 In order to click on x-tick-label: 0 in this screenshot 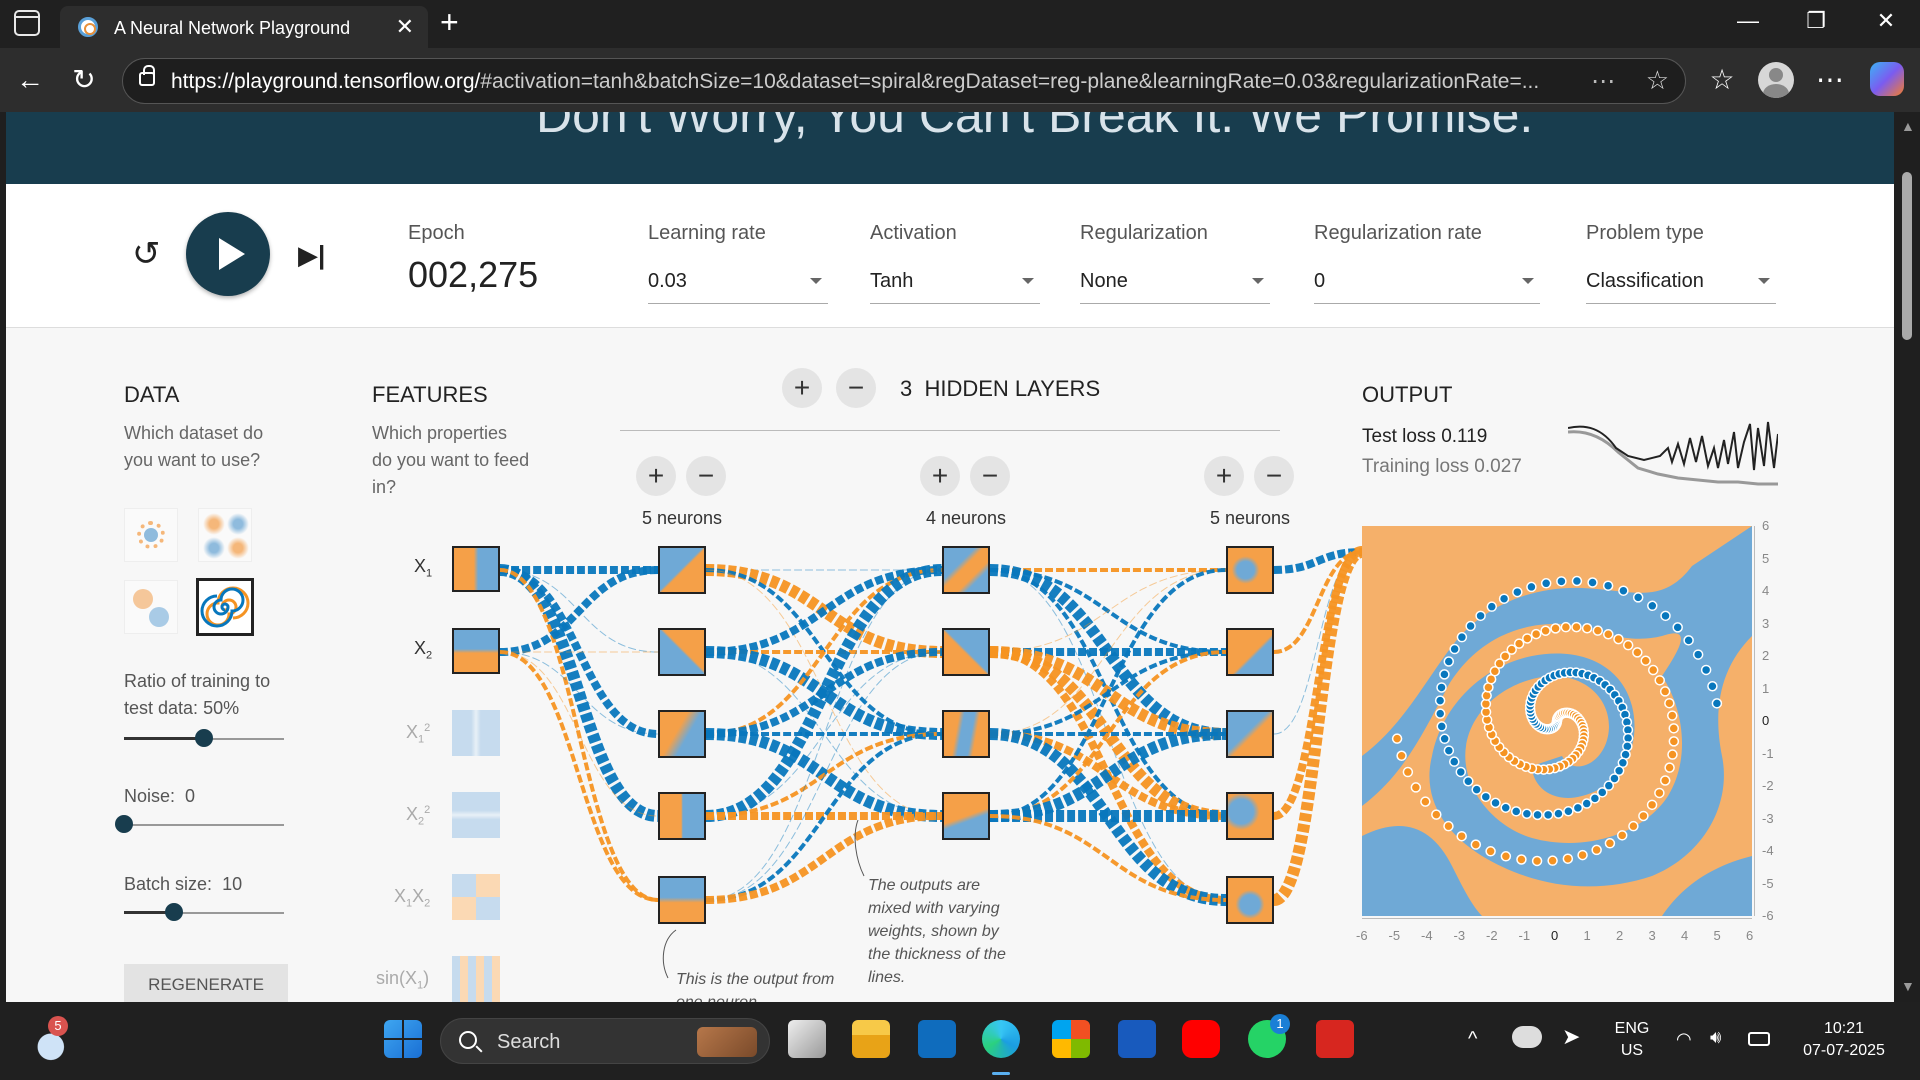, I will do `click(1555, 935)`.